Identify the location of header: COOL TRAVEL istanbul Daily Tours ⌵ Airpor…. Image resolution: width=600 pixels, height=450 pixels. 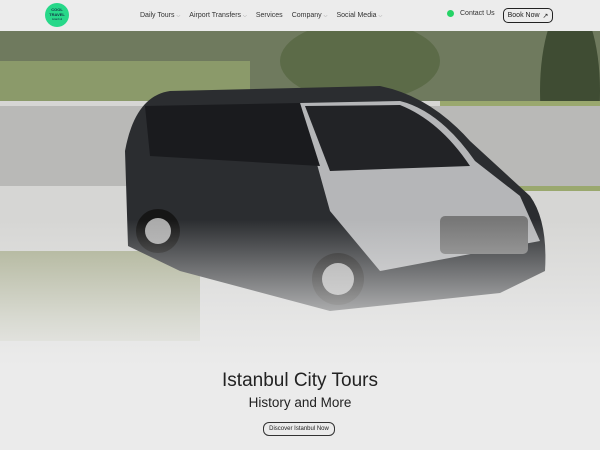
(300, 15).